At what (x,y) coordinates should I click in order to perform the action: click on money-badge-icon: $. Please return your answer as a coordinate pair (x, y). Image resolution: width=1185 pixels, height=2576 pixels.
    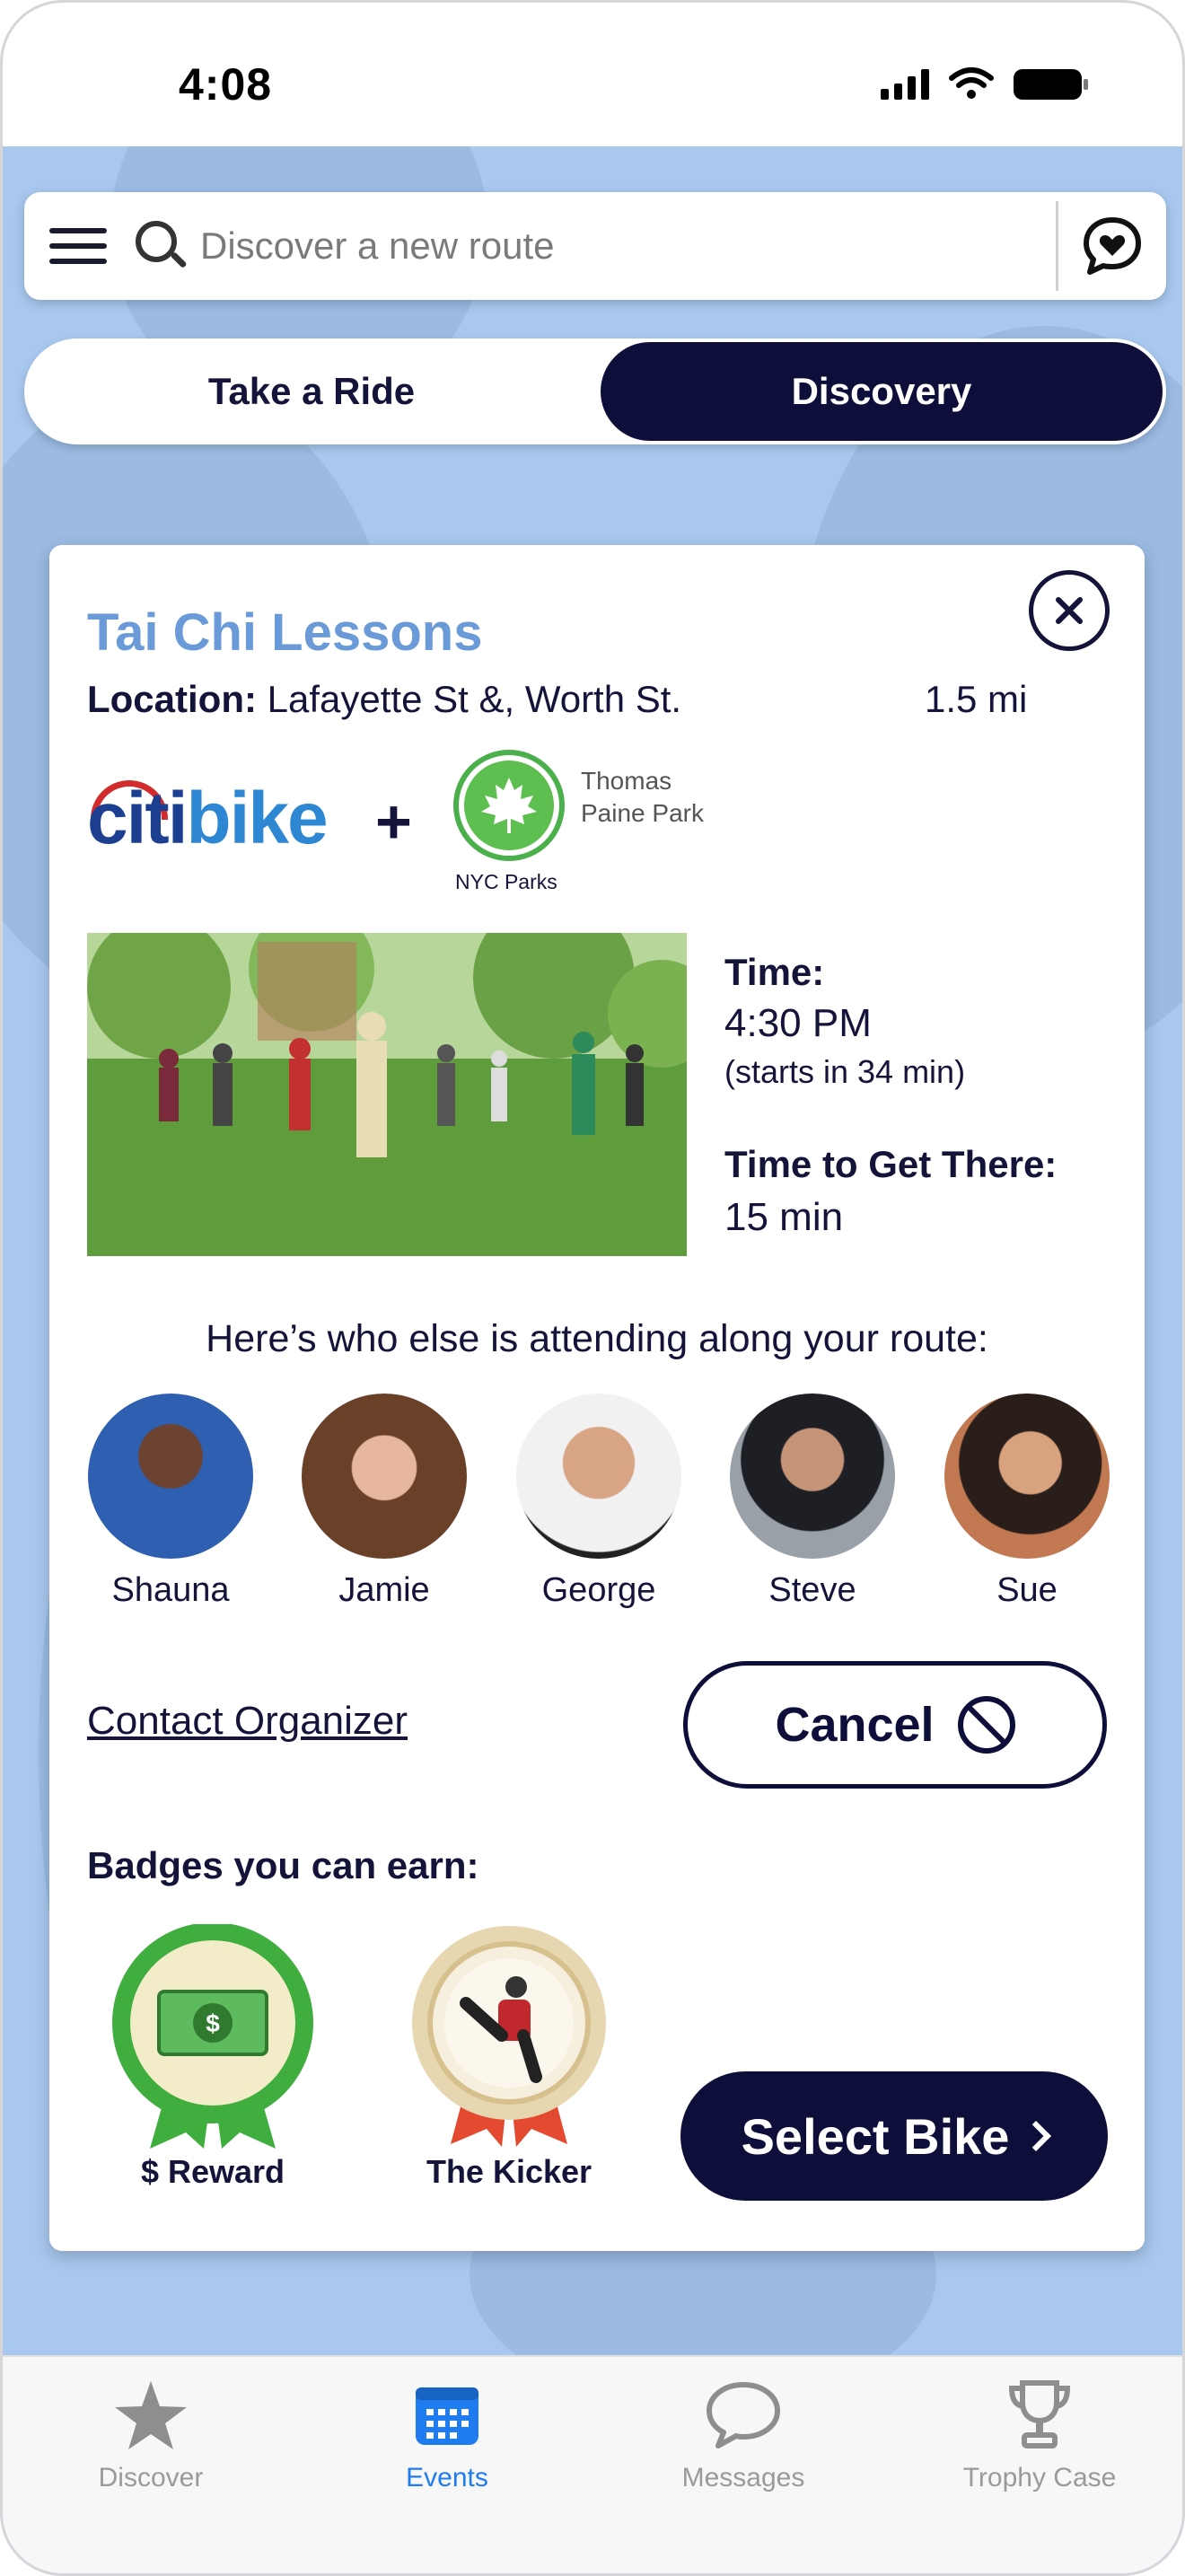
    Looking at the image, I should click on (212, 2035).